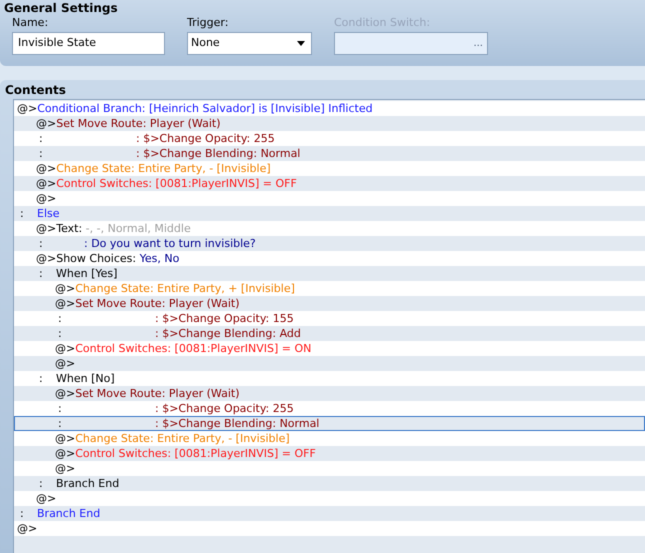  I want to click on name-input: Invisible State, so click(88, 43).